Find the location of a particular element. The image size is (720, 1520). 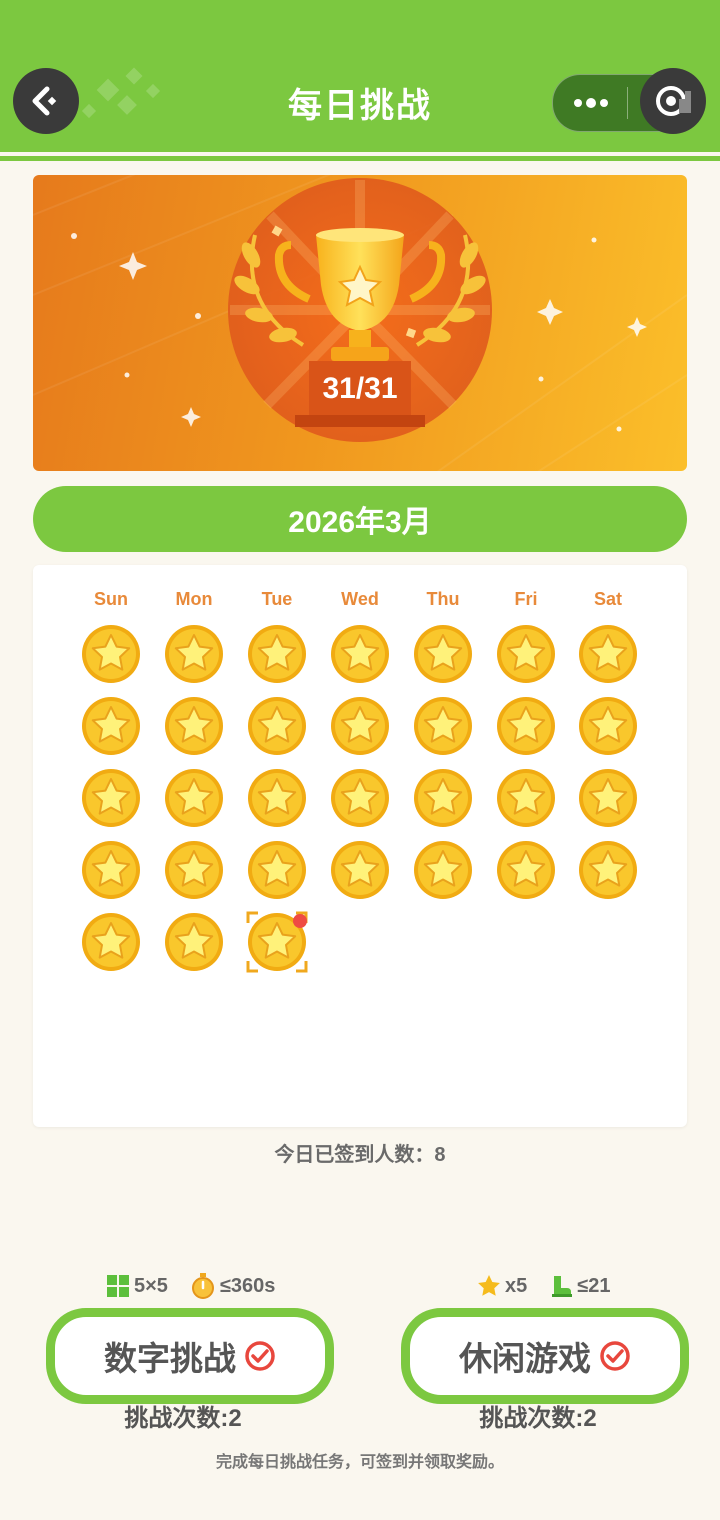

challenge-2-meta: x5 ≤21 is located at coordinates (554, 1286).